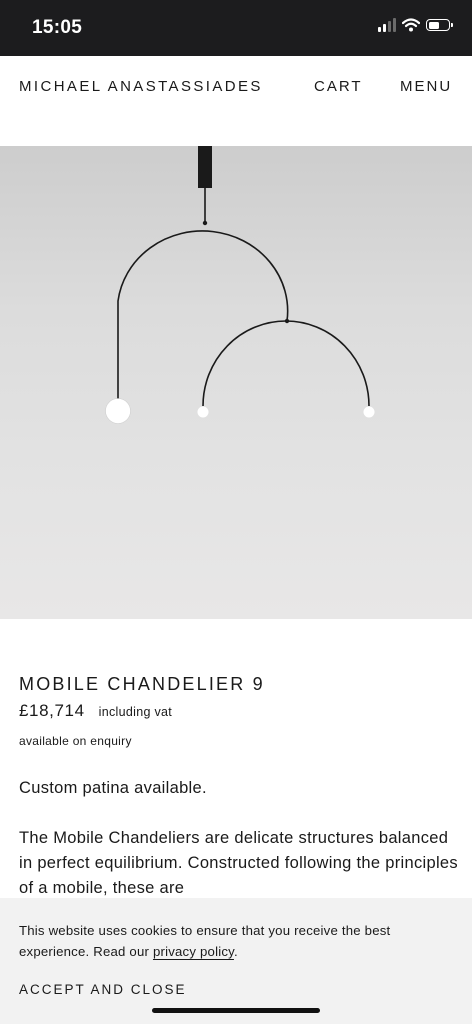  Describe the element at coordinates (387, 25) in the screenshot. I see `cellular-signal-icon` at that location.